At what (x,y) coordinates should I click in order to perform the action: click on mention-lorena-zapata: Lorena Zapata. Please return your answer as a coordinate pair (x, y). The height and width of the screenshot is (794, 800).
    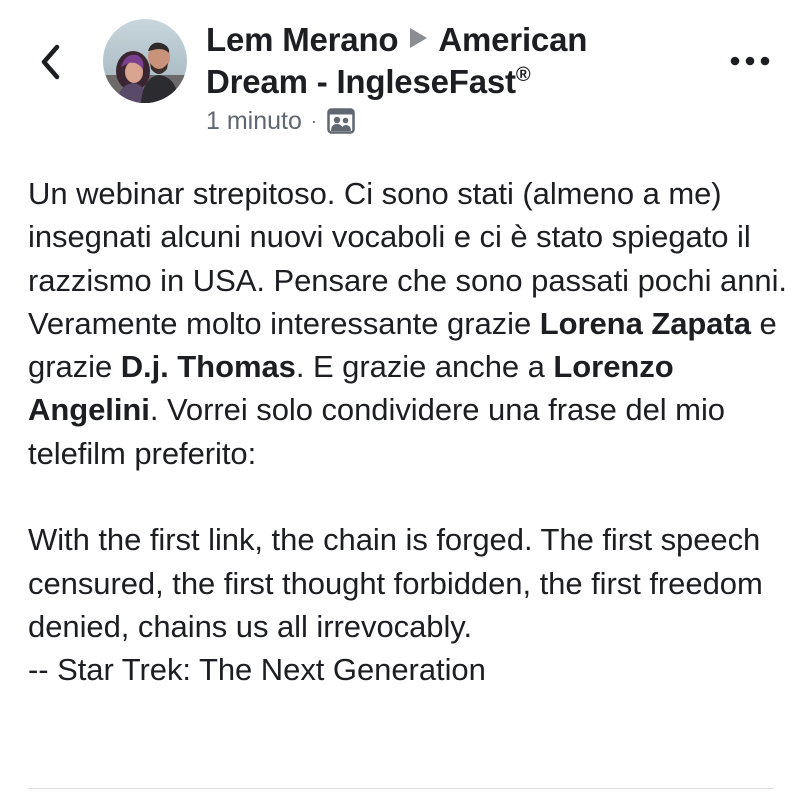
    Looking at the image, I should click on (645, 323).